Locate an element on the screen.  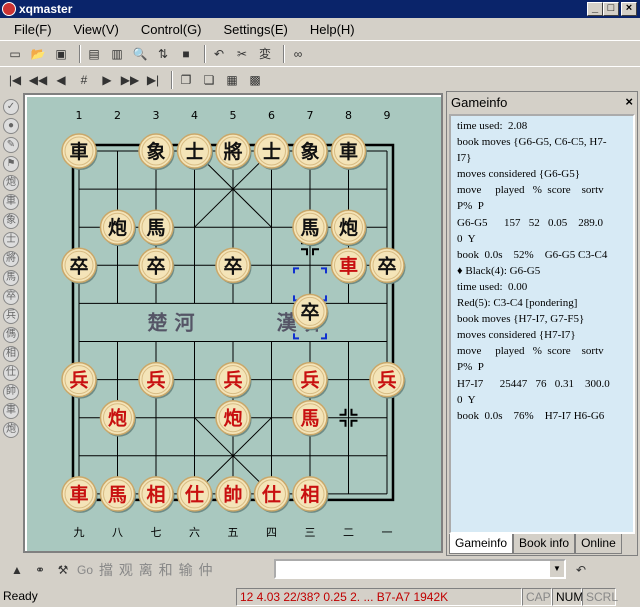
palette-tool: 兵 is located at coordinates (11, 316).